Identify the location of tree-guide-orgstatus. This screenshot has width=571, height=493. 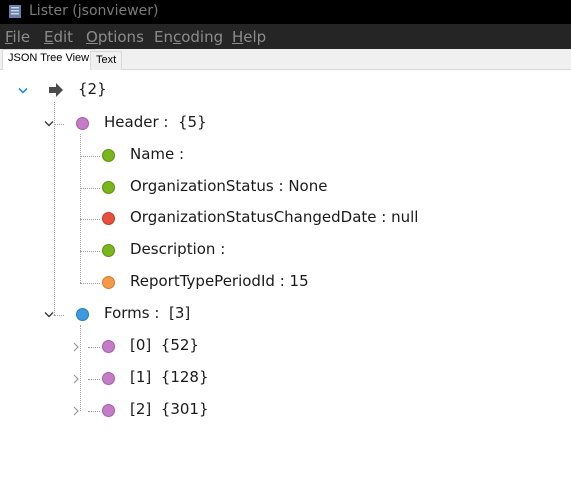
(90, 188).